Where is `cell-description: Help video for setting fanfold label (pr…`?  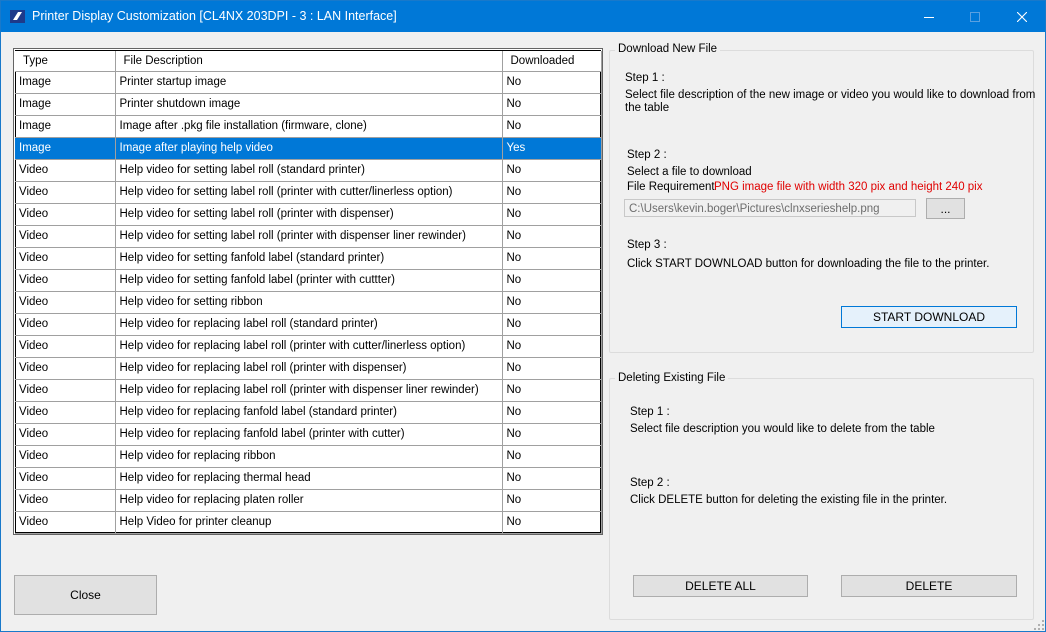 cell-description: Help video for setting fanfold label (pr… is located at coordinates (309, 280).